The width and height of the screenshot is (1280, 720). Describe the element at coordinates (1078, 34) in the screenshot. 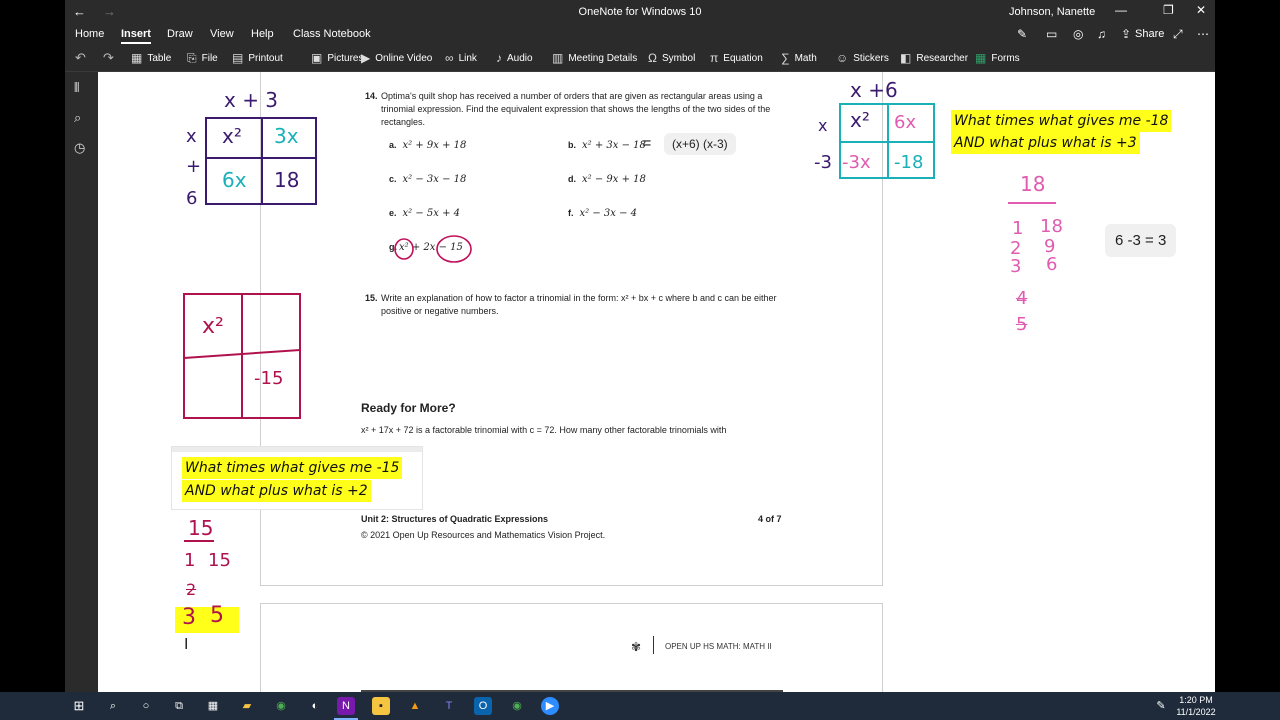

I see `lightbulb-icon: ◎` at that location.